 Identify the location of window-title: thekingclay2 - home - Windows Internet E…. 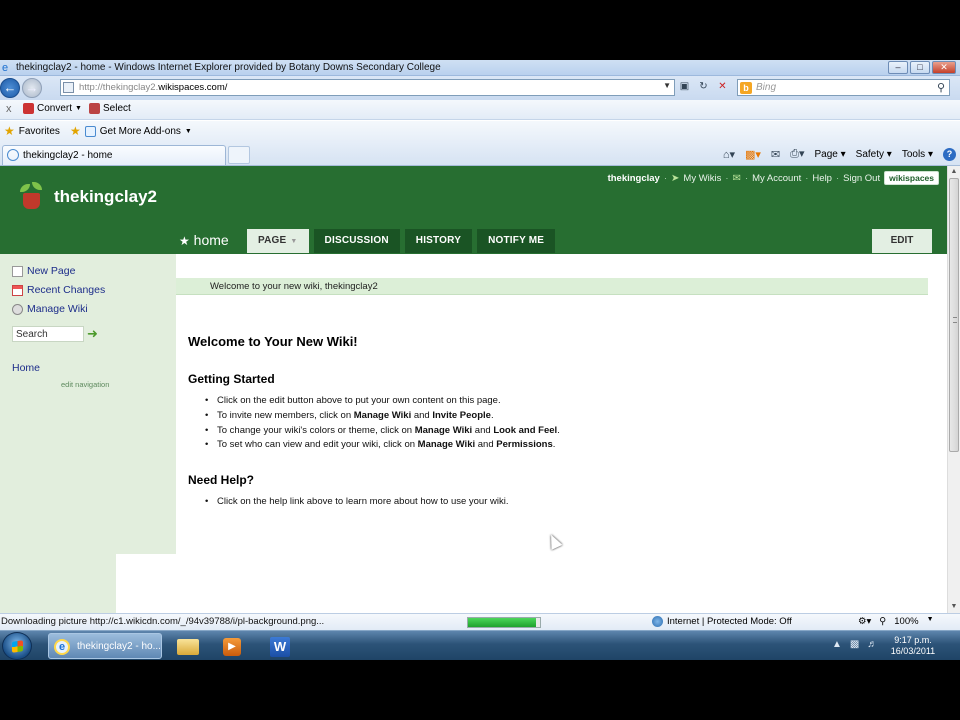
(228, 67).